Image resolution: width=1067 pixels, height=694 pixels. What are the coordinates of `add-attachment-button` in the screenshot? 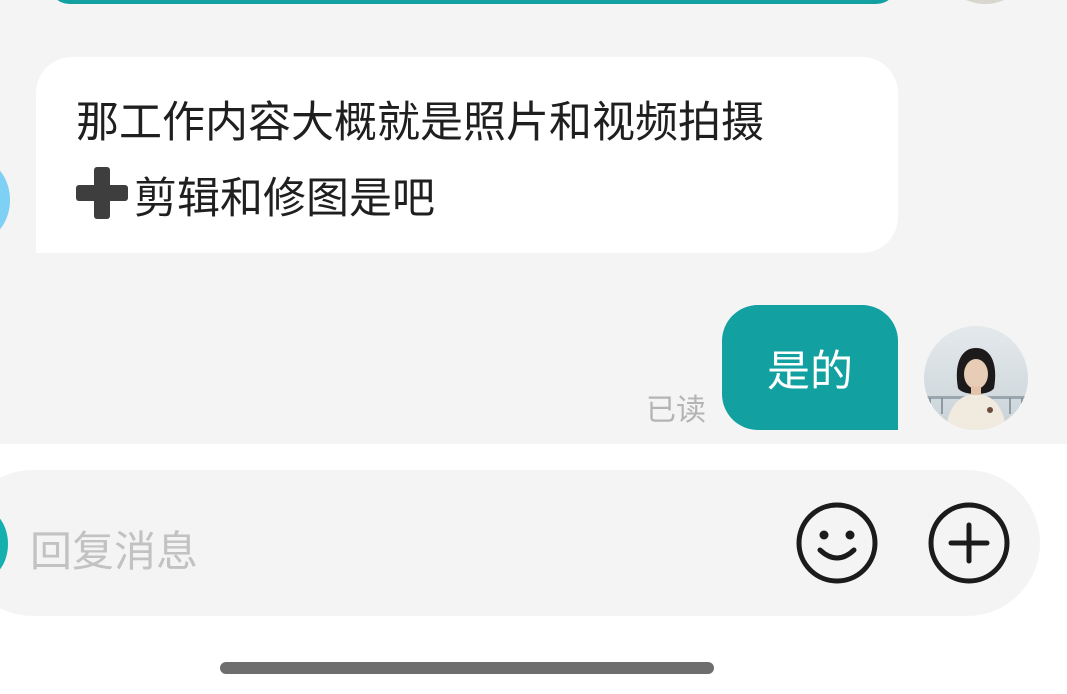 It's located at (969, 543).